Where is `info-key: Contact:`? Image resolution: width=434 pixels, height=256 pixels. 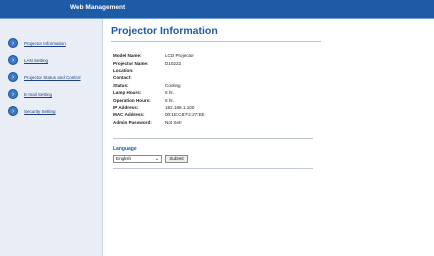
info-key: Contact: is located at coordinates (122, 78).